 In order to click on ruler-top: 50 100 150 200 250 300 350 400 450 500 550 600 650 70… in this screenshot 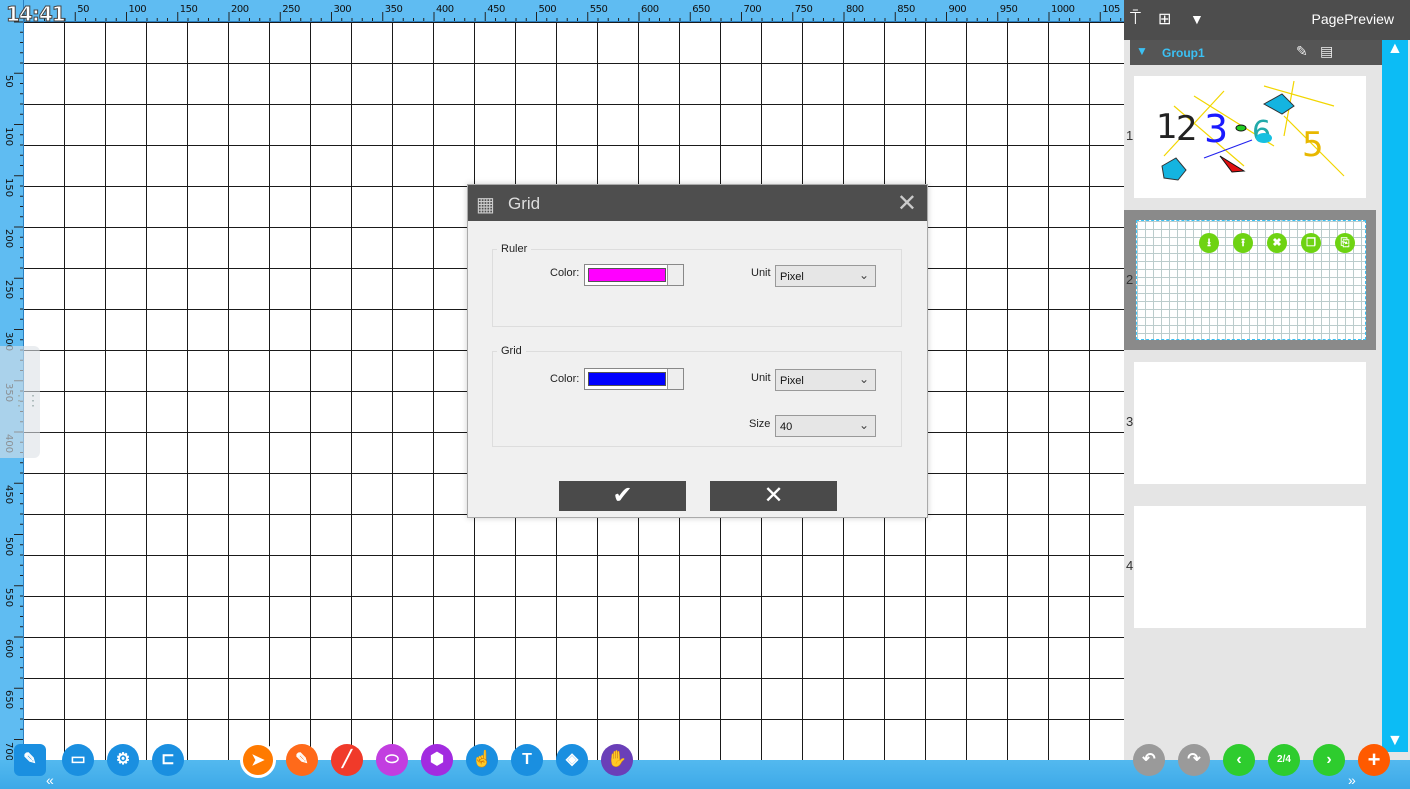, I will do `click(562, 11)`.